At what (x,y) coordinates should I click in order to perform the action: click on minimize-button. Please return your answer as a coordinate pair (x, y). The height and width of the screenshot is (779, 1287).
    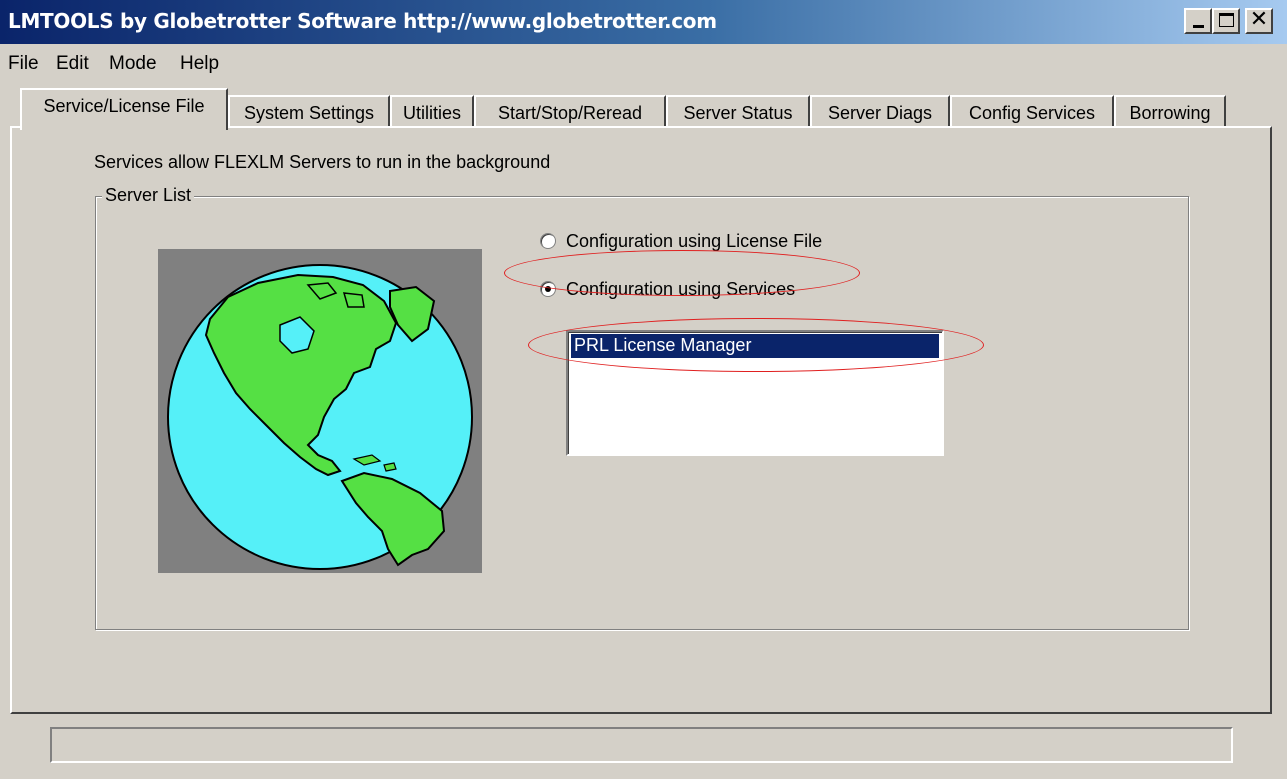
    Looking at the image, I should click on (1198, 21).